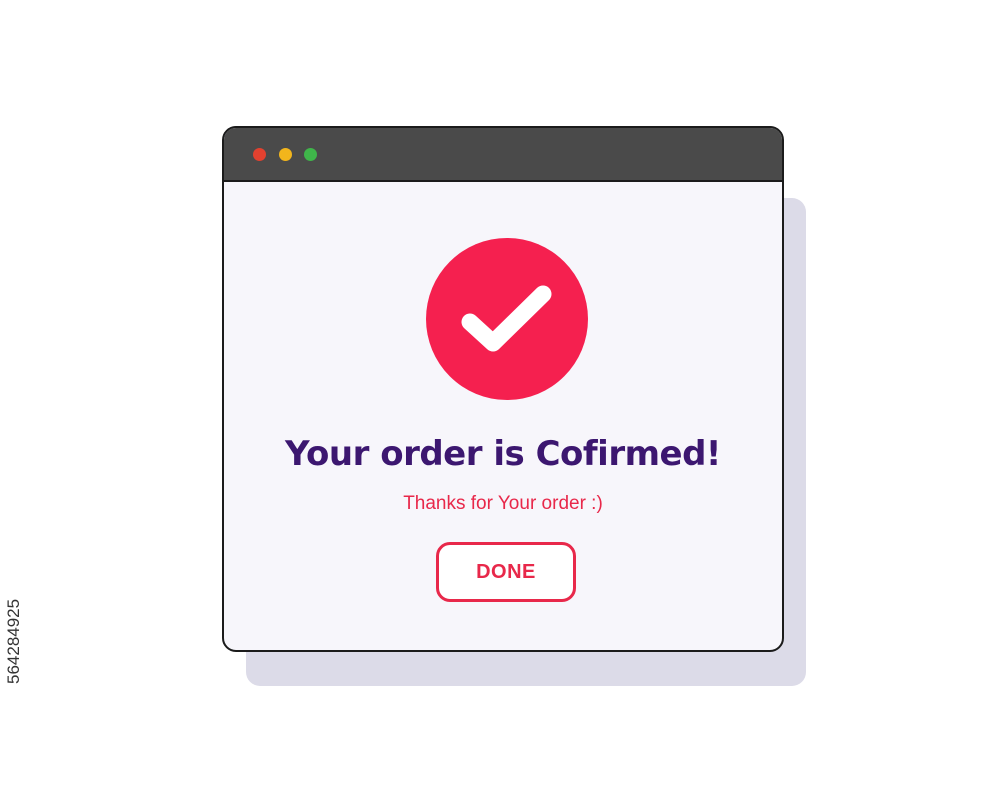 The image size is (1000, 800). I want to click on watermark-id-text: 564284925, so click(13, 641).